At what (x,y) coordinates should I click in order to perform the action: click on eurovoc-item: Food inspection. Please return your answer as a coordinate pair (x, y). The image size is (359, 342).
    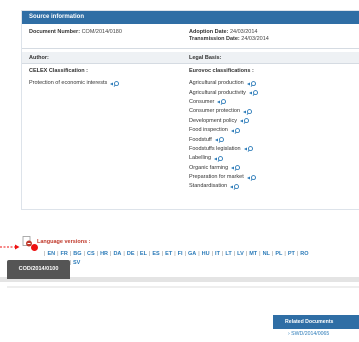
    Looking at the image, I should click on (224, 130).